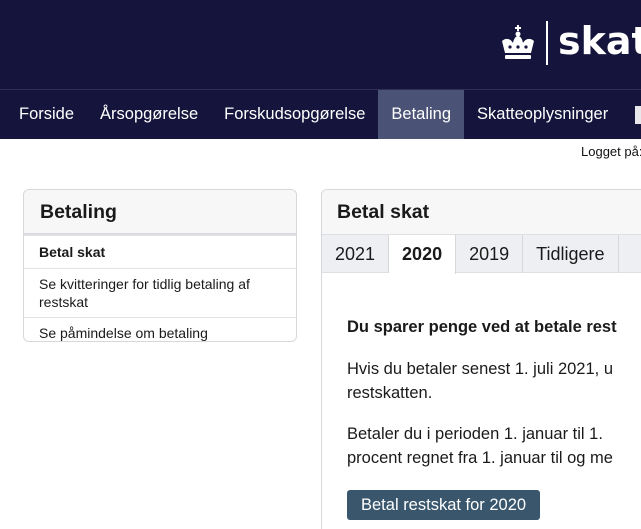  I want to click on logo-divider, so click(547, 43).